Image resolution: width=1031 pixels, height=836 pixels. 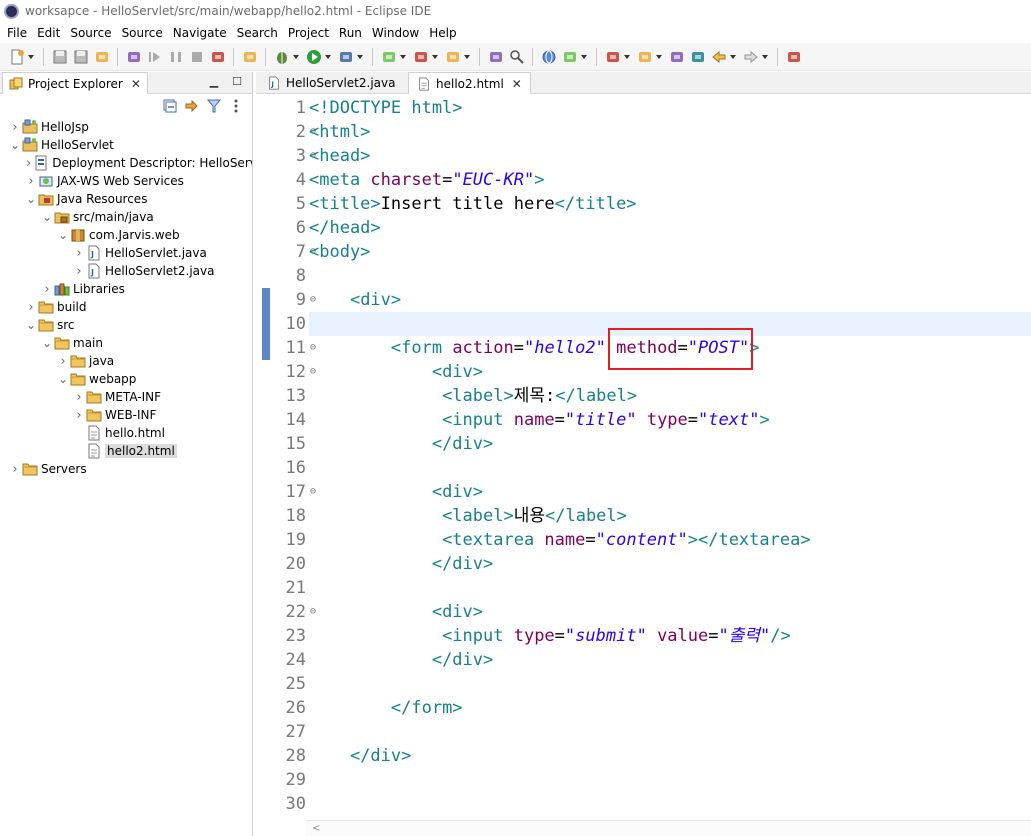 What do you see at coordinates (101, 56) in the screenshot?
I see `print-icon` at bounding box center [101, 56].